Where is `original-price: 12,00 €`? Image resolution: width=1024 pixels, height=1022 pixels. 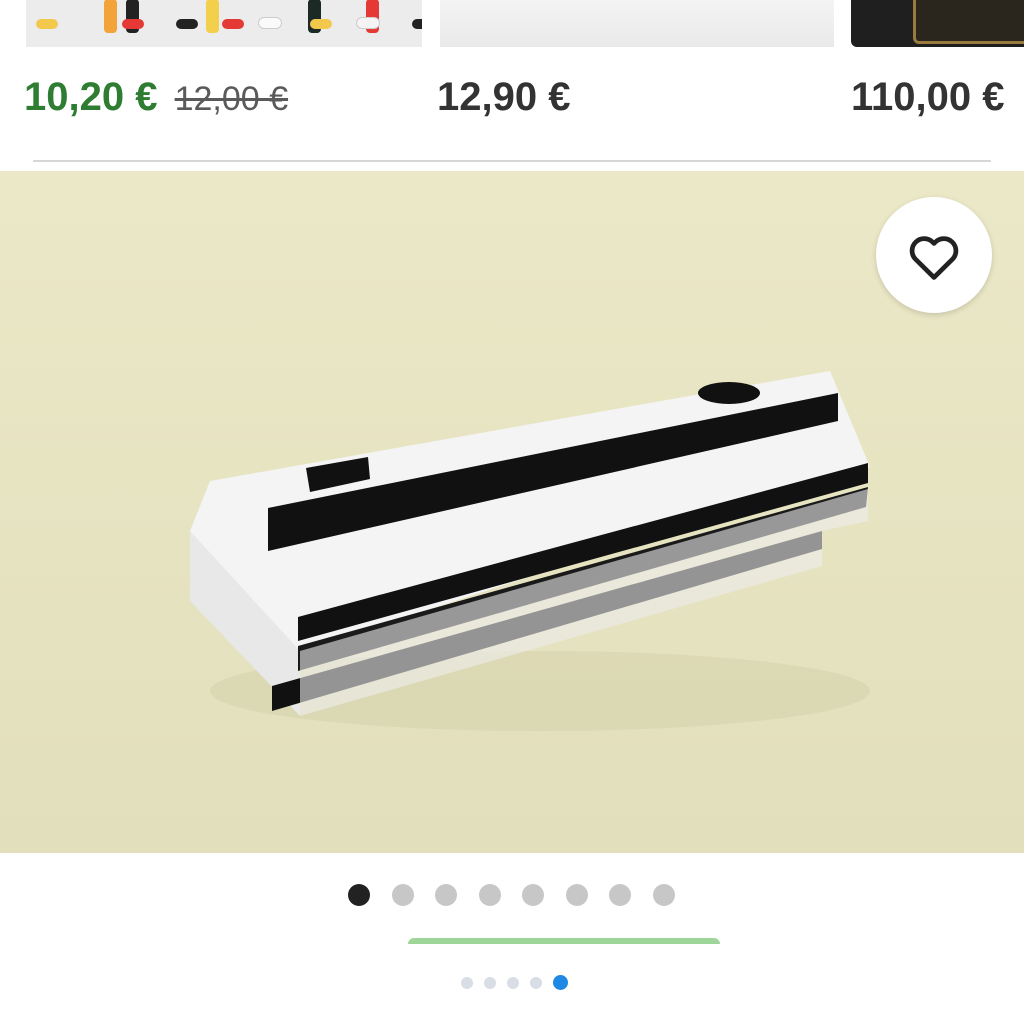 original-price: 12,00 € is located at coordinates (231, 99).